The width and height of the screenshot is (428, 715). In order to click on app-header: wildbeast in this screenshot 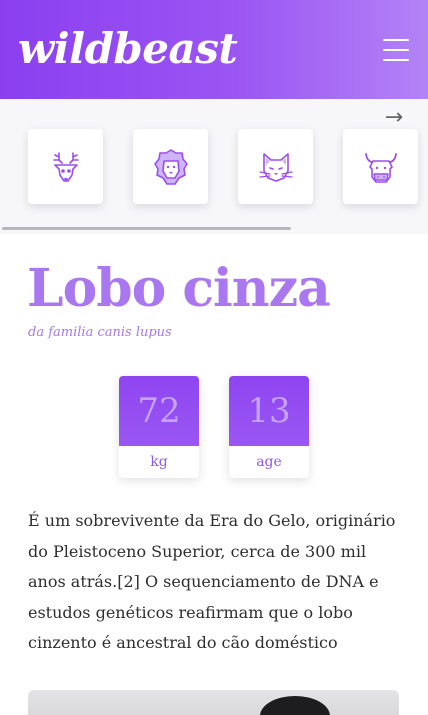, I will do `click(214, 49)`.